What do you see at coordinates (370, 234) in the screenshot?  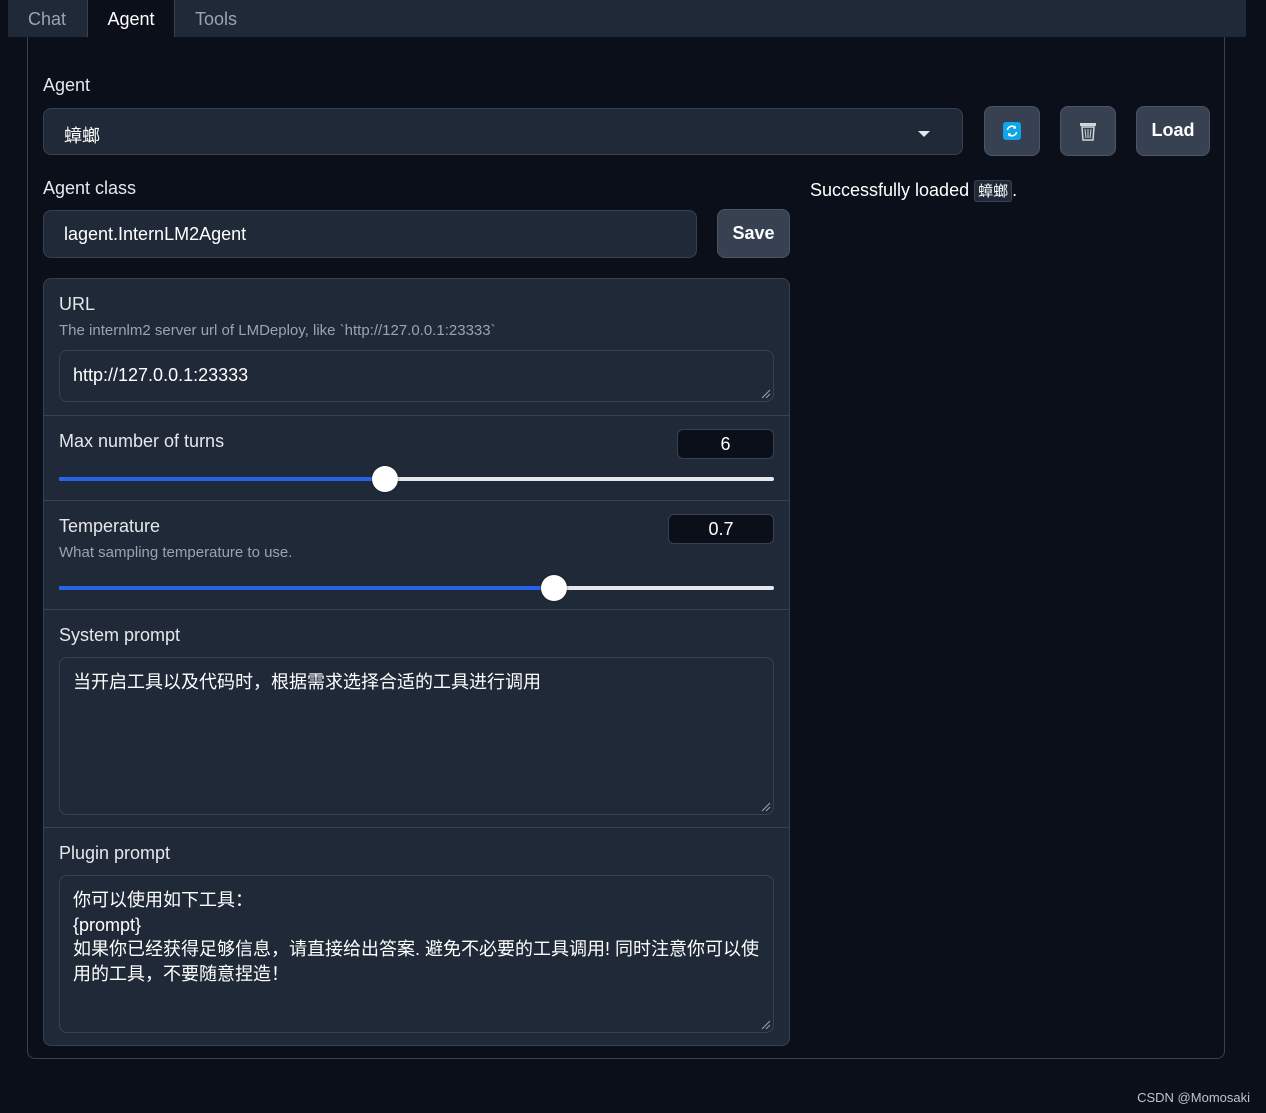 I see `agent-class-input: lagent.InternLM2Agent` at bounding box center [370, 234].